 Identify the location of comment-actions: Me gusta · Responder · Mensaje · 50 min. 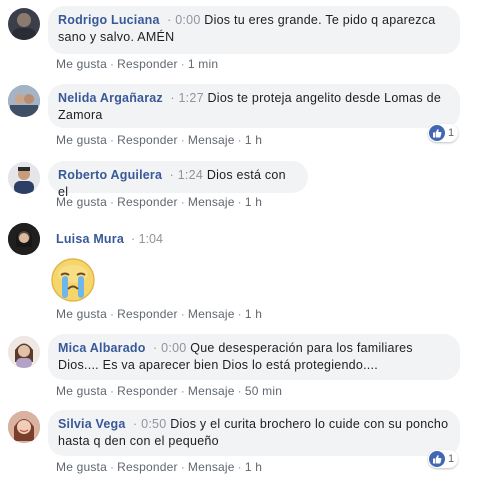
(169, 391).